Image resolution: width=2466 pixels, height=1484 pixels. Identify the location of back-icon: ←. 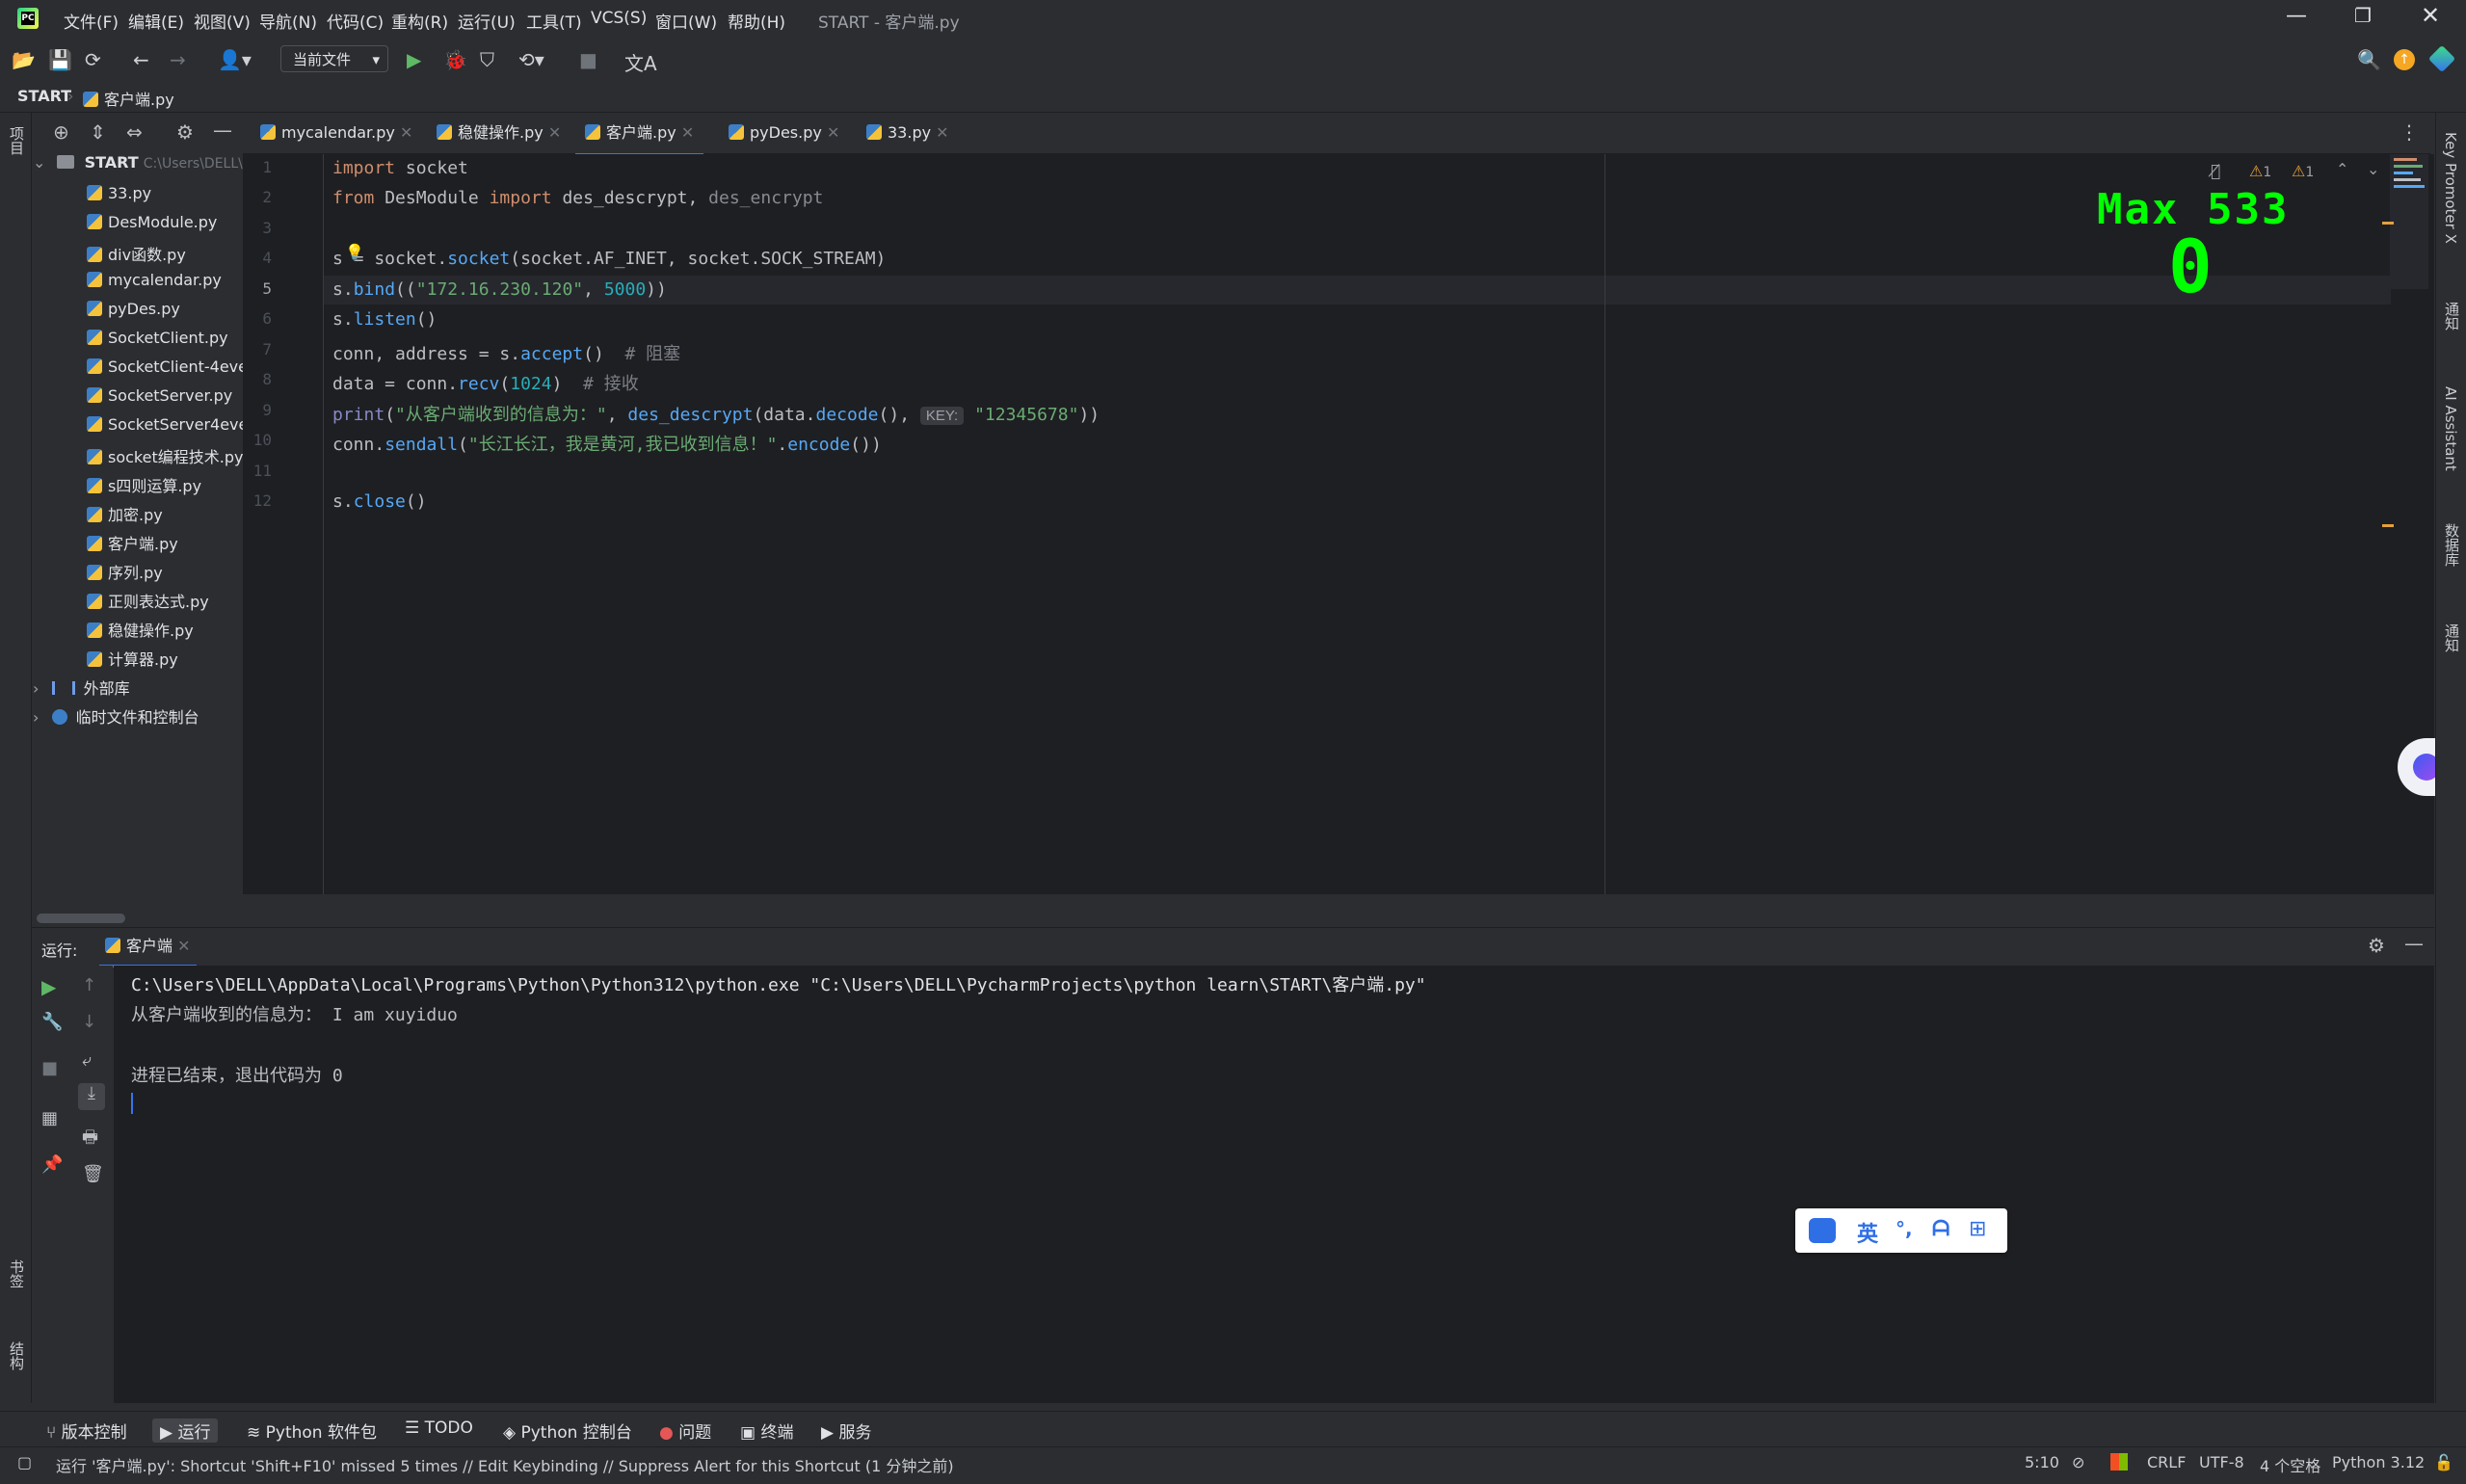
(141, 59).